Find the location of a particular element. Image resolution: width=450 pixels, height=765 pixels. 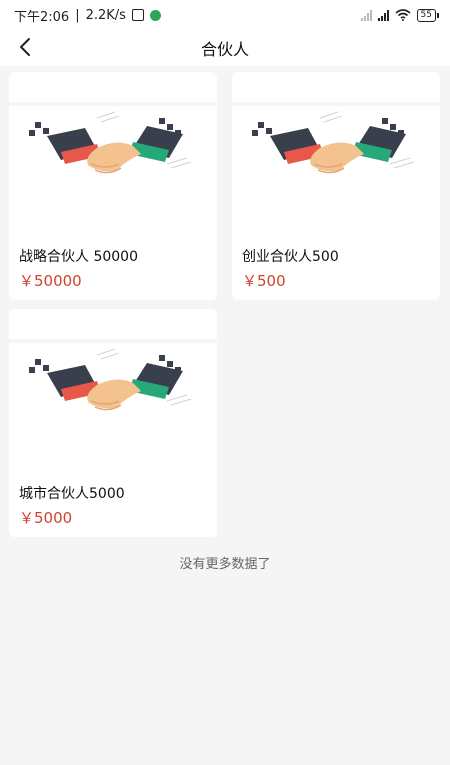

page-title: 合伙人 is located at coordinates (224, 49).